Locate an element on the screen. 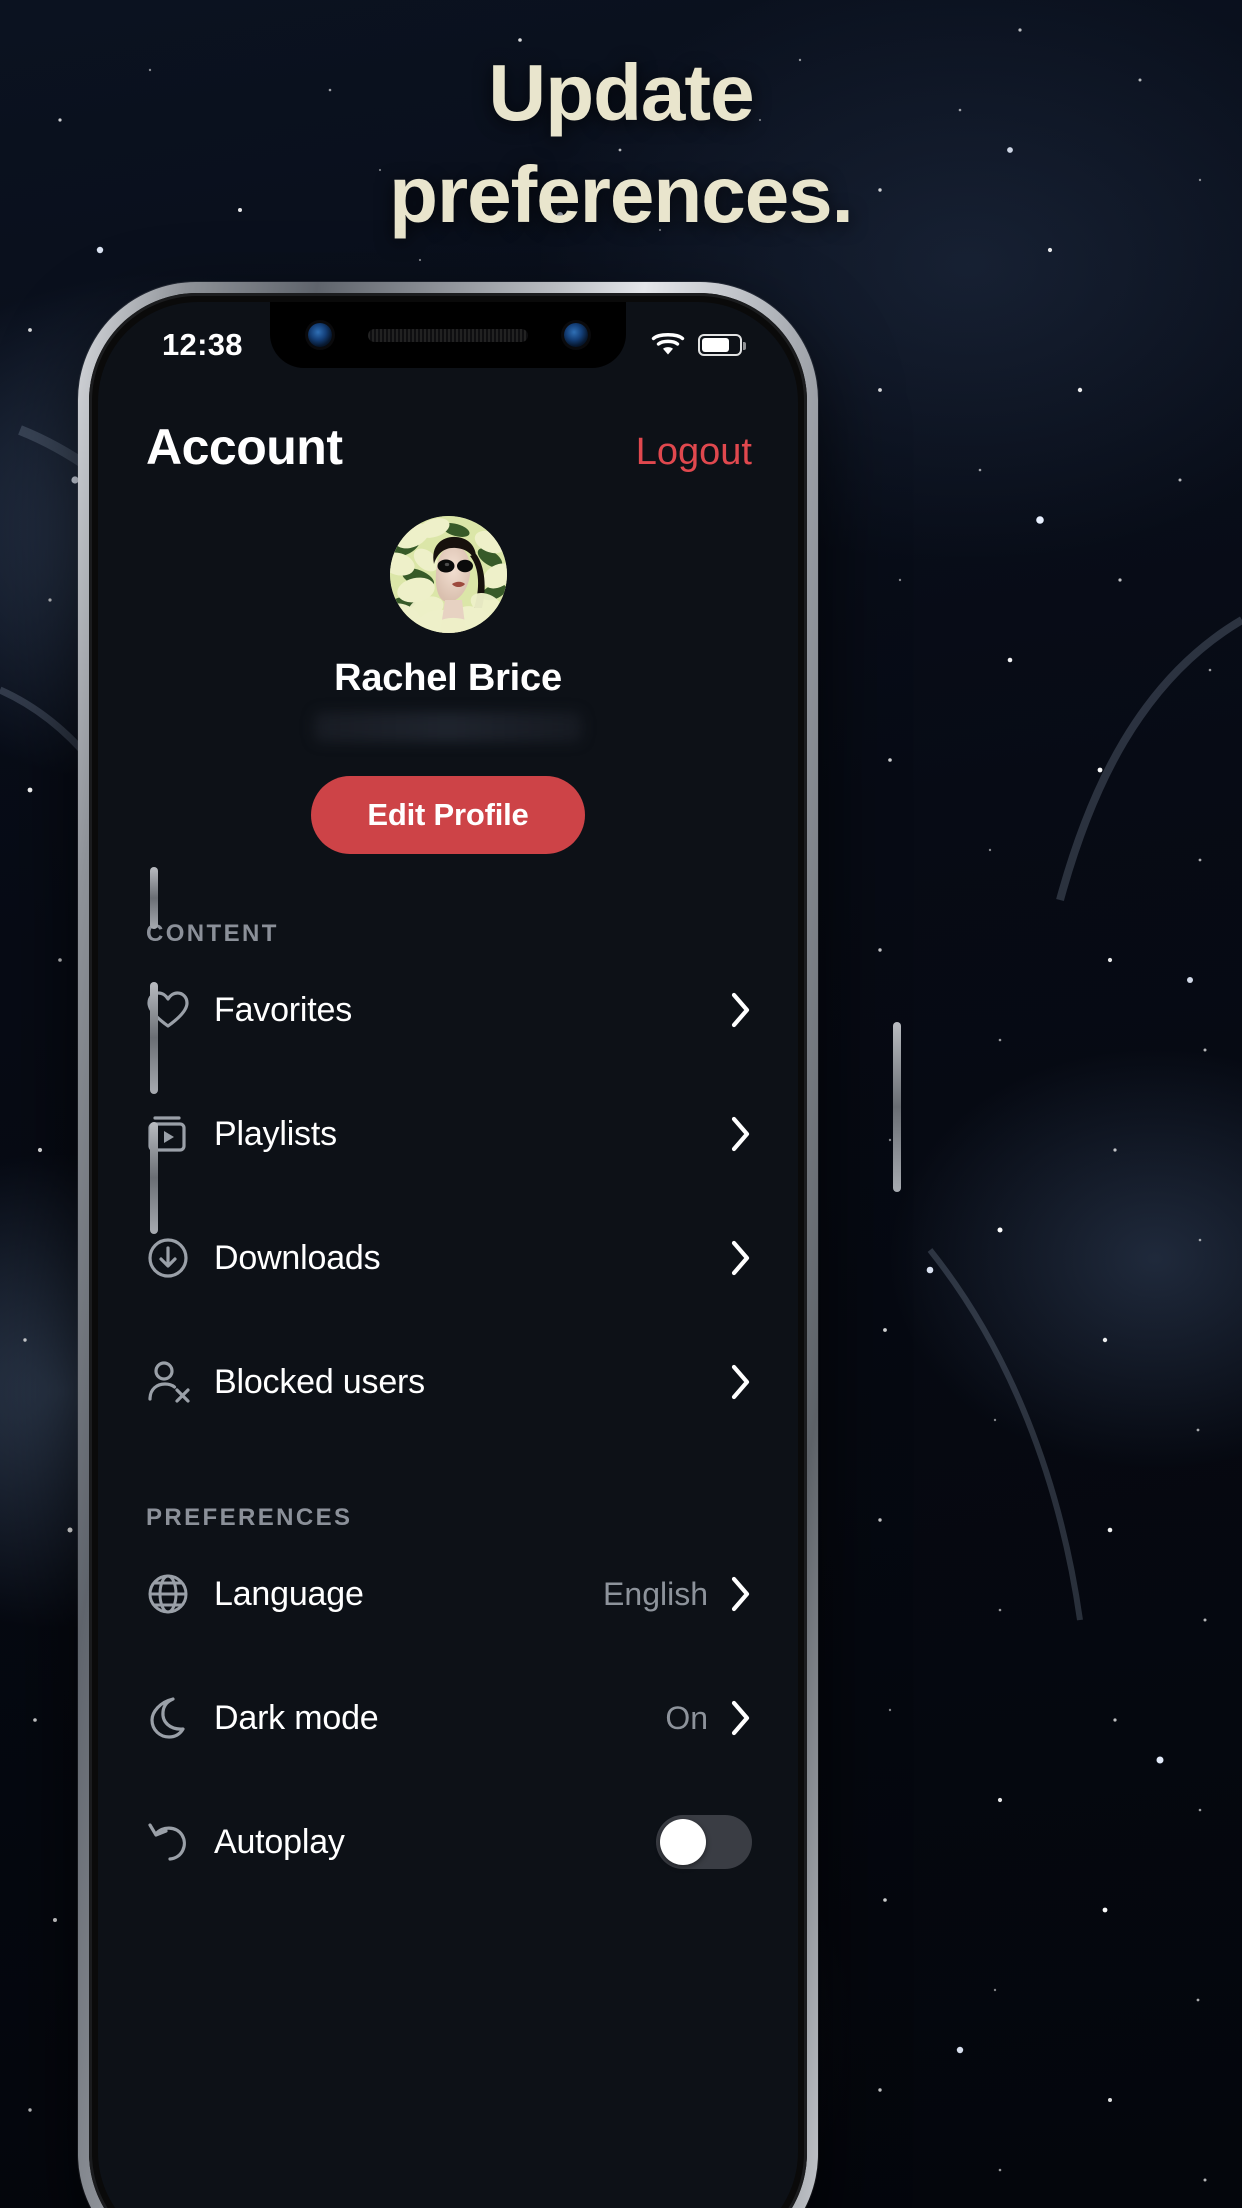  row-blocked-users: Blocked users is located at coordinates (448, 1382).